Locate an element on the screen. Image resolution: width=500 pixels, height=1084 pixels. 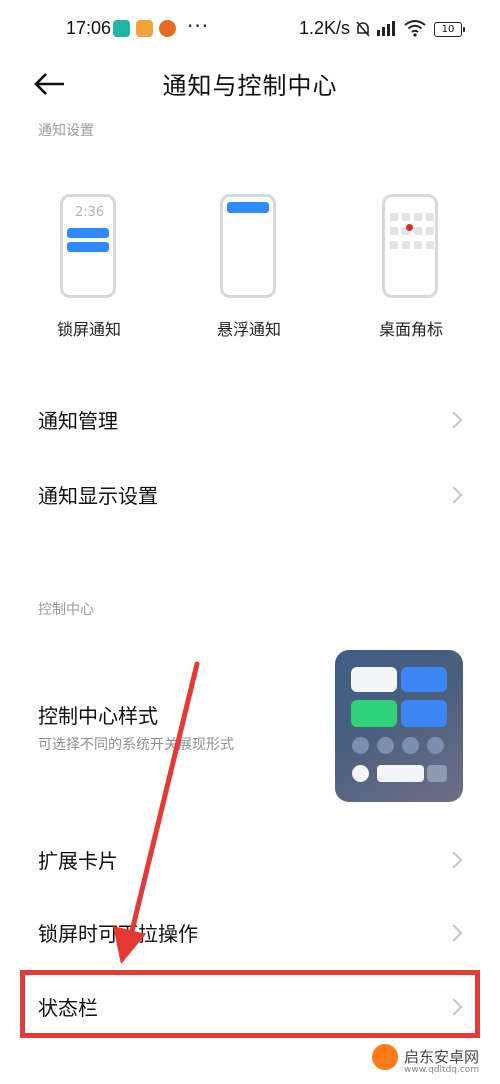
watermark-url: www.qdltdq.com is located at coordinates (442, 1070).